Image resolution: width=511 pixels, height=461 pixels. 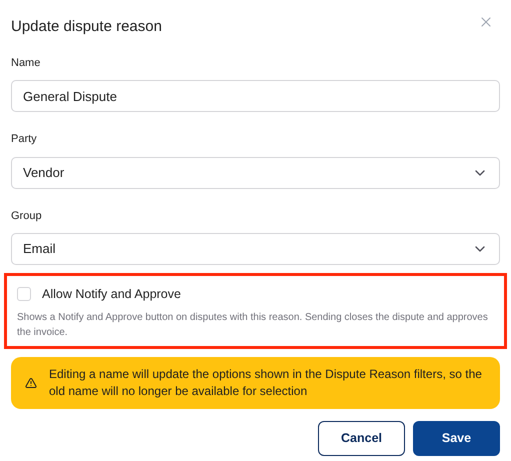 I want to click on select-field: Email, so click(x=255, y=249).